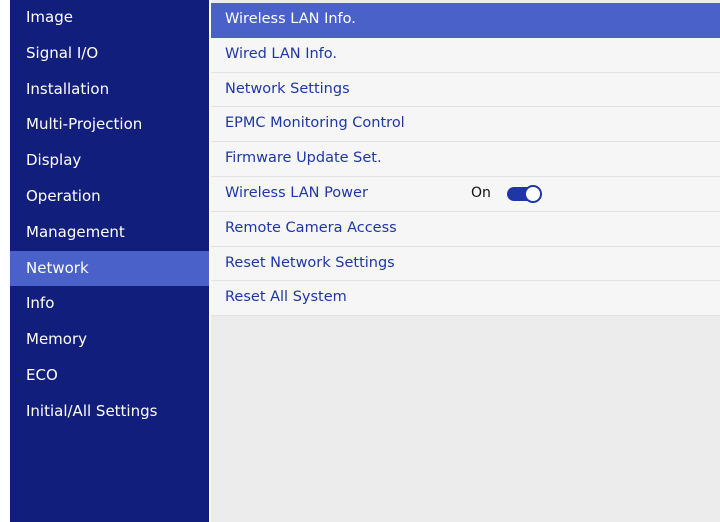  I want to click on menu-item-label: Reset All System, so click(286, 297).